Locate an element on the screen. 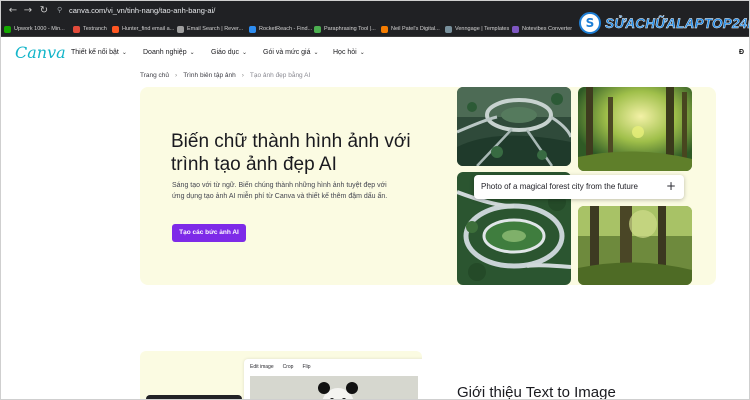 The image size is (750, 400). notevibes-icon is located at coordinates (515, 29).